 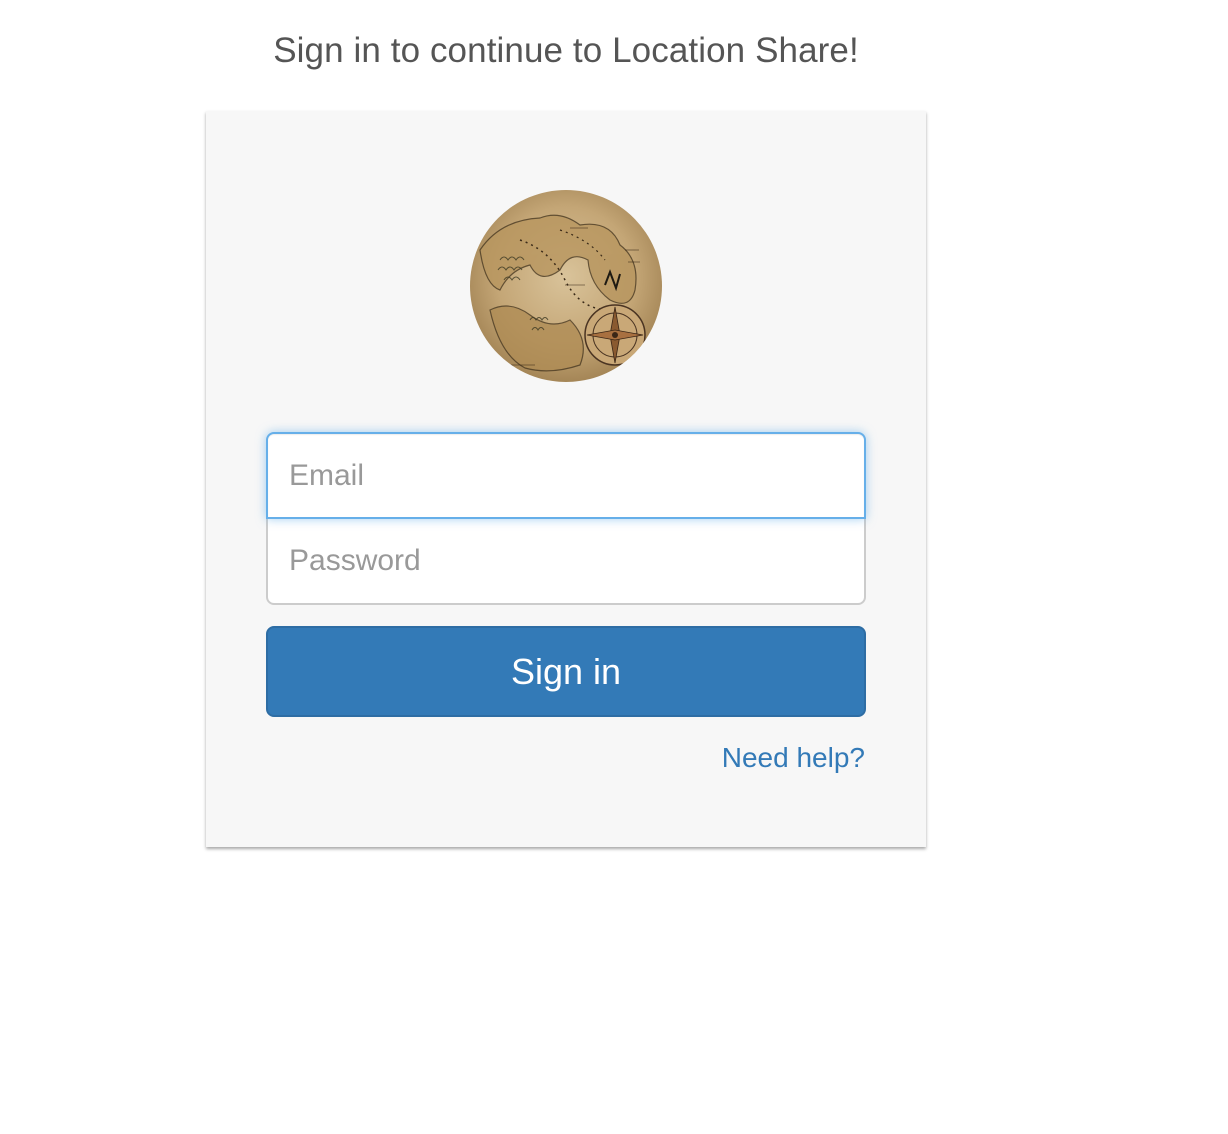 I want to click on need-help-link: Need help?, so click(x=793, y=758).